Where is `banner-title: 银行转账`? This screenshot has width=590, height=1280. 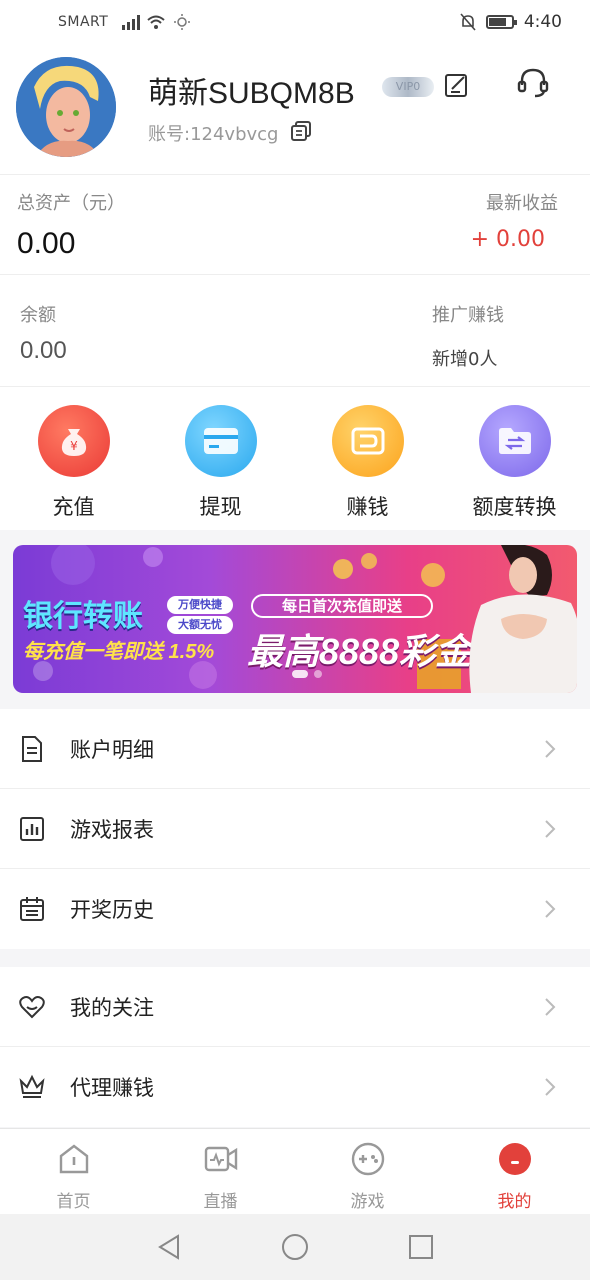 banner-title: 银行转账 is located at coordinates (83, 616).